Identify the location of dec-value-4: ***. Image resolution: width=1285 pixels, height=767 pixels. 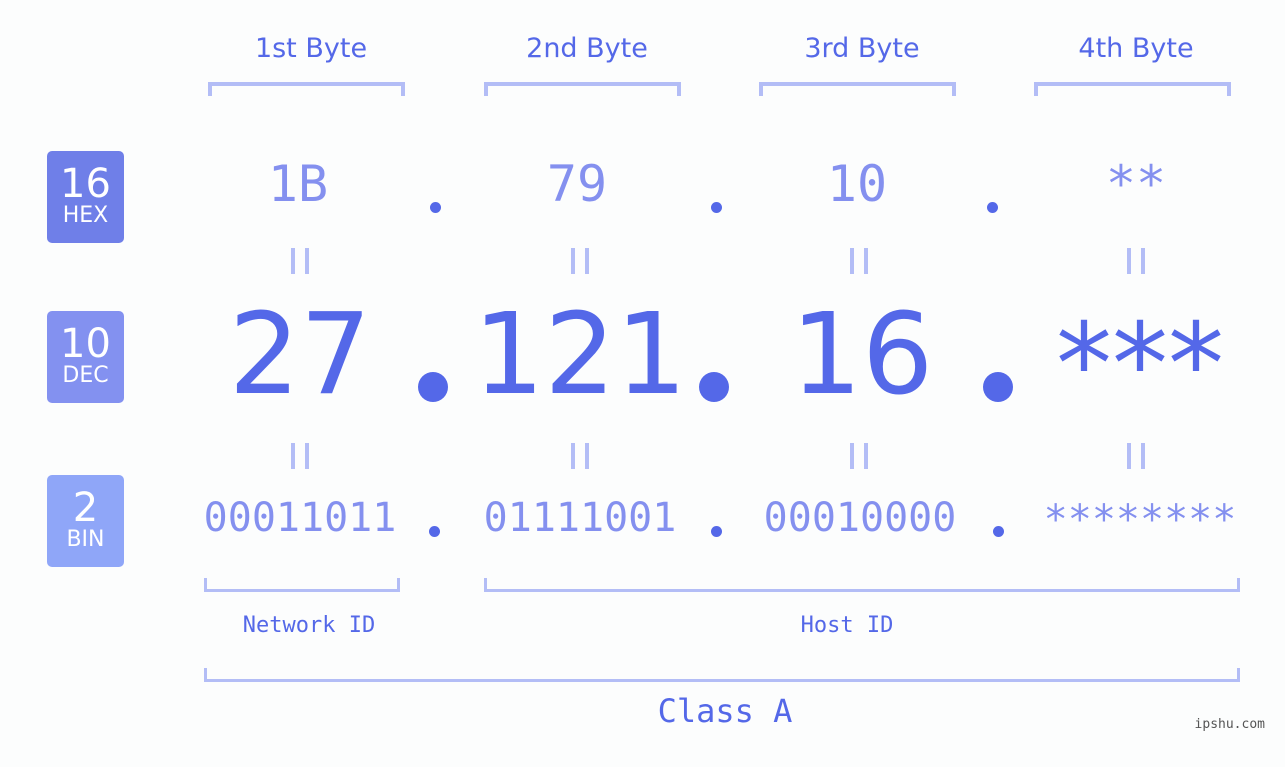
(1140, 365).